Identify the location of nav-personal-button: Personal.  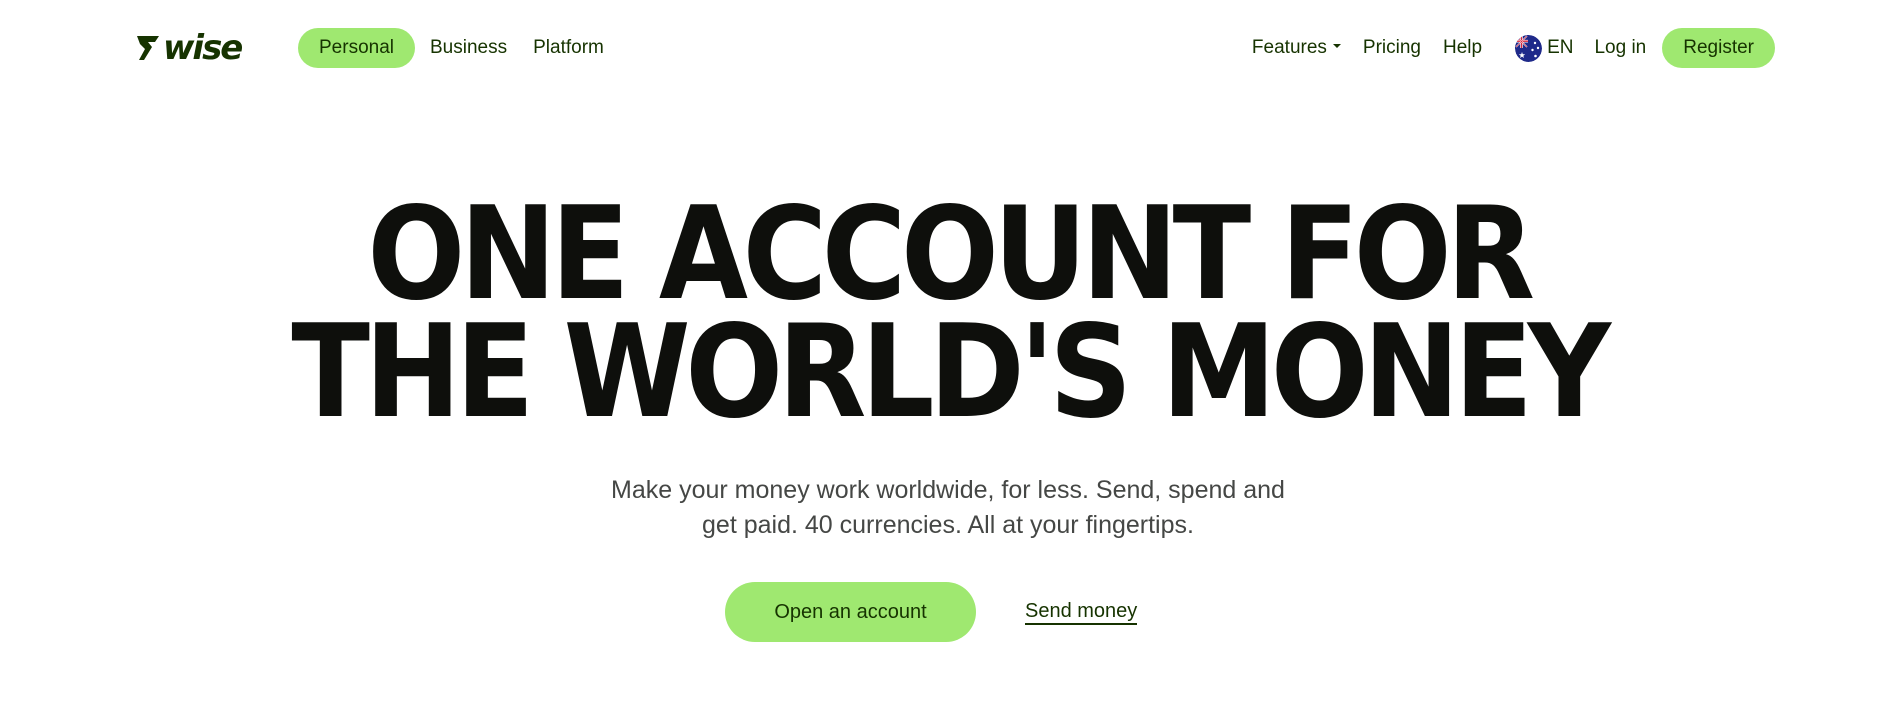
(356, 48).